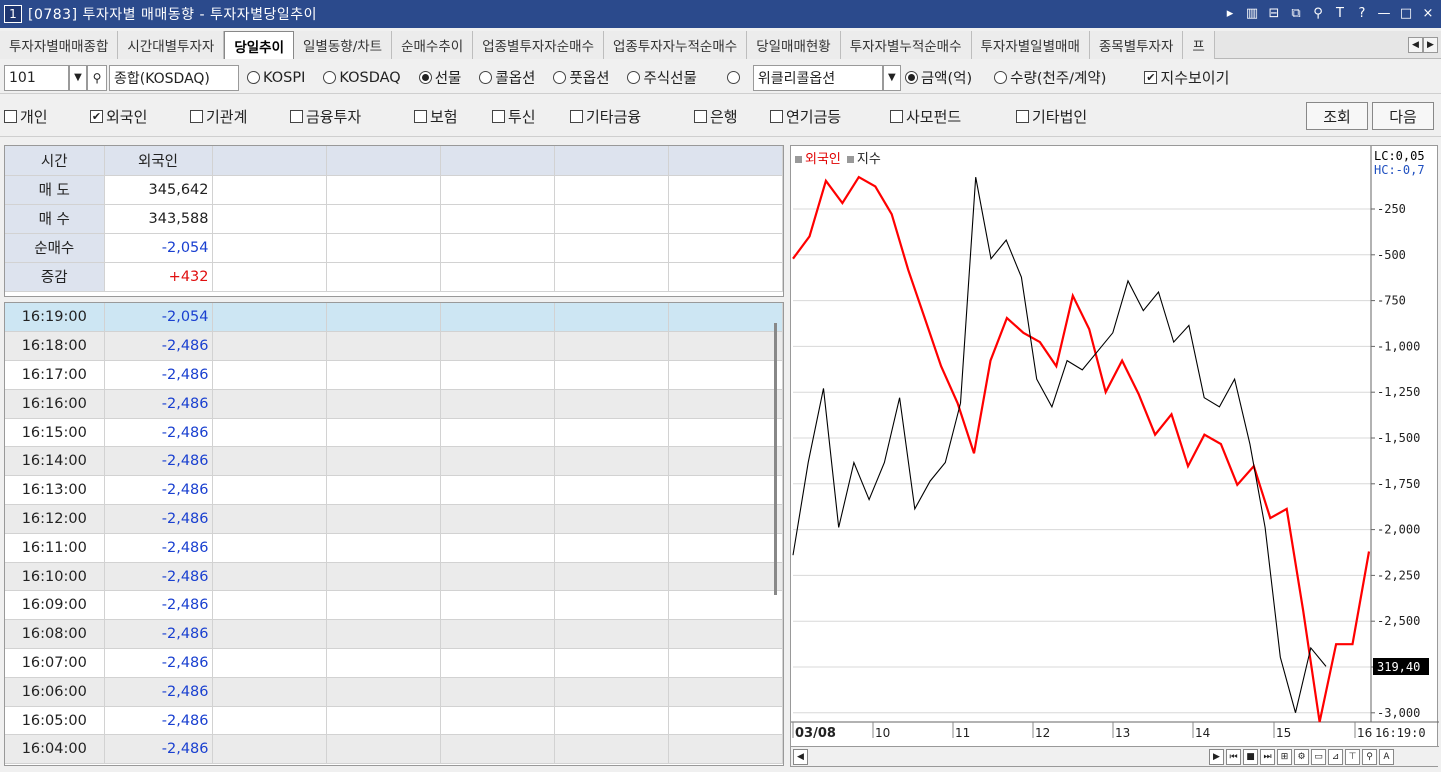  I want to click on radio-radios1-3: 콜옵션, so click(507, 77).